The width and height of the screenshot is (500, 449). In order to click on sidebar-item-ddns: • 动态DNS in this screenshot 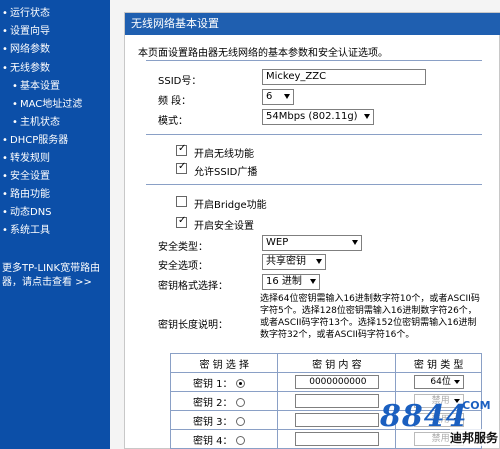, I will do `click(27, 213)`.